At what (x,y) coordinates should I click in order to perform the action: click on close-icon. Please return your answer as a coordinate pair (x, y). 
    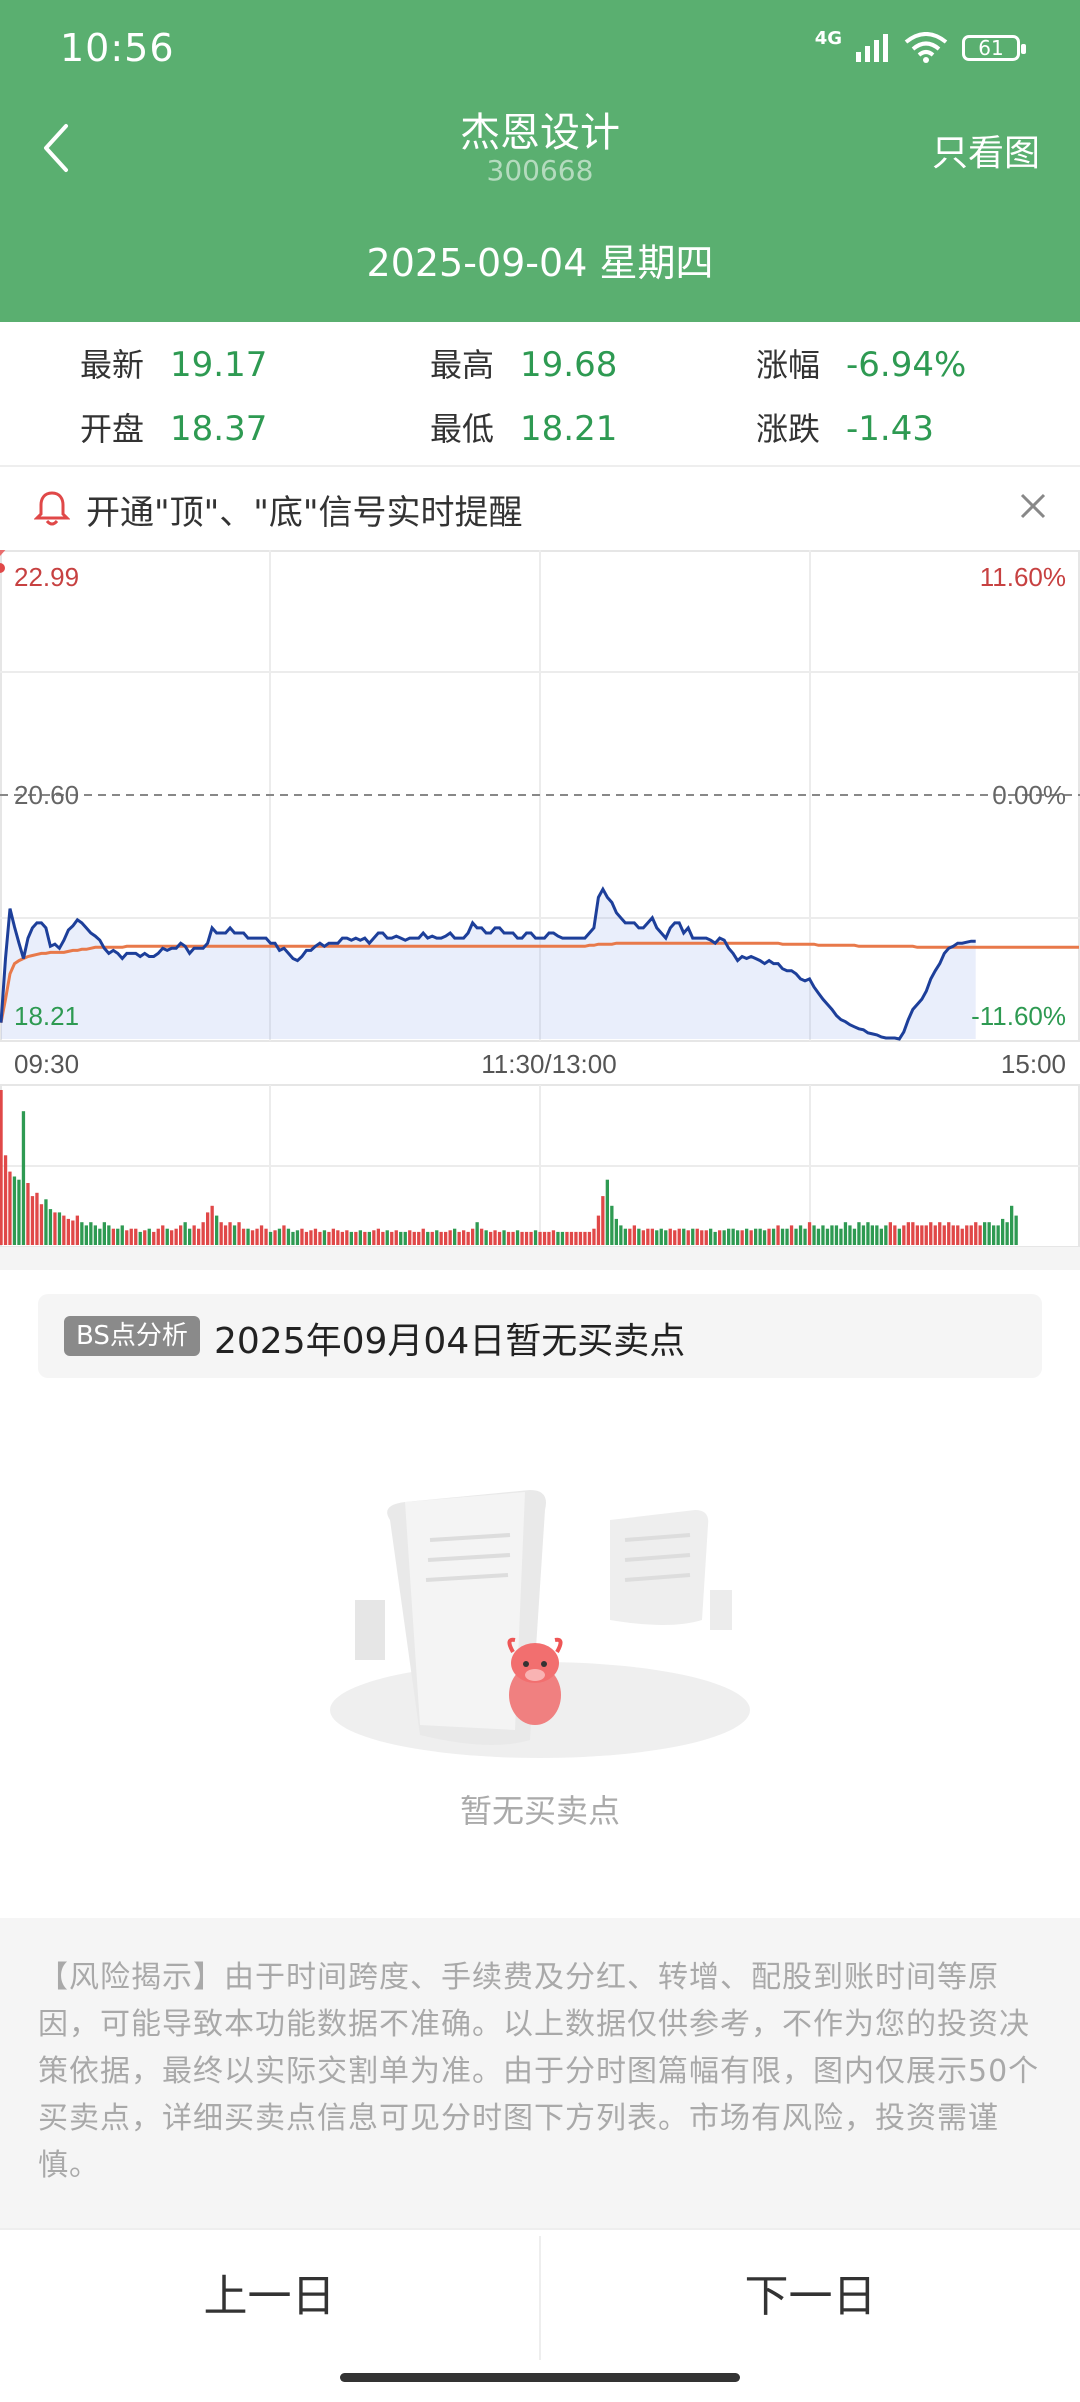
    Looking at the image, I should click on (1033, 506).